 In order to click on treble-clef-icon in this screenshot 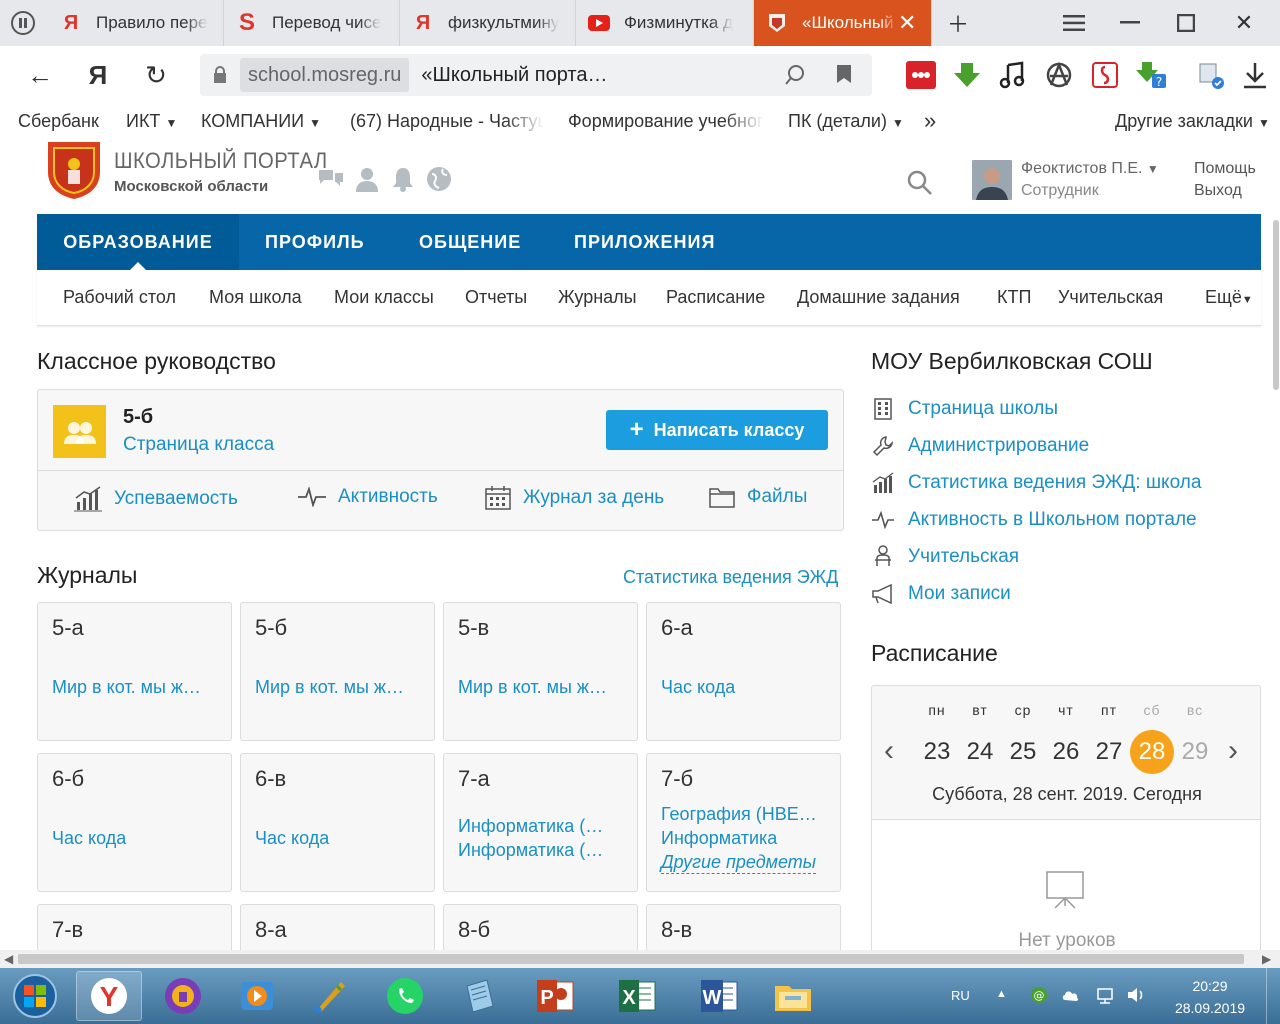, I will do `click(1105, 75)`.